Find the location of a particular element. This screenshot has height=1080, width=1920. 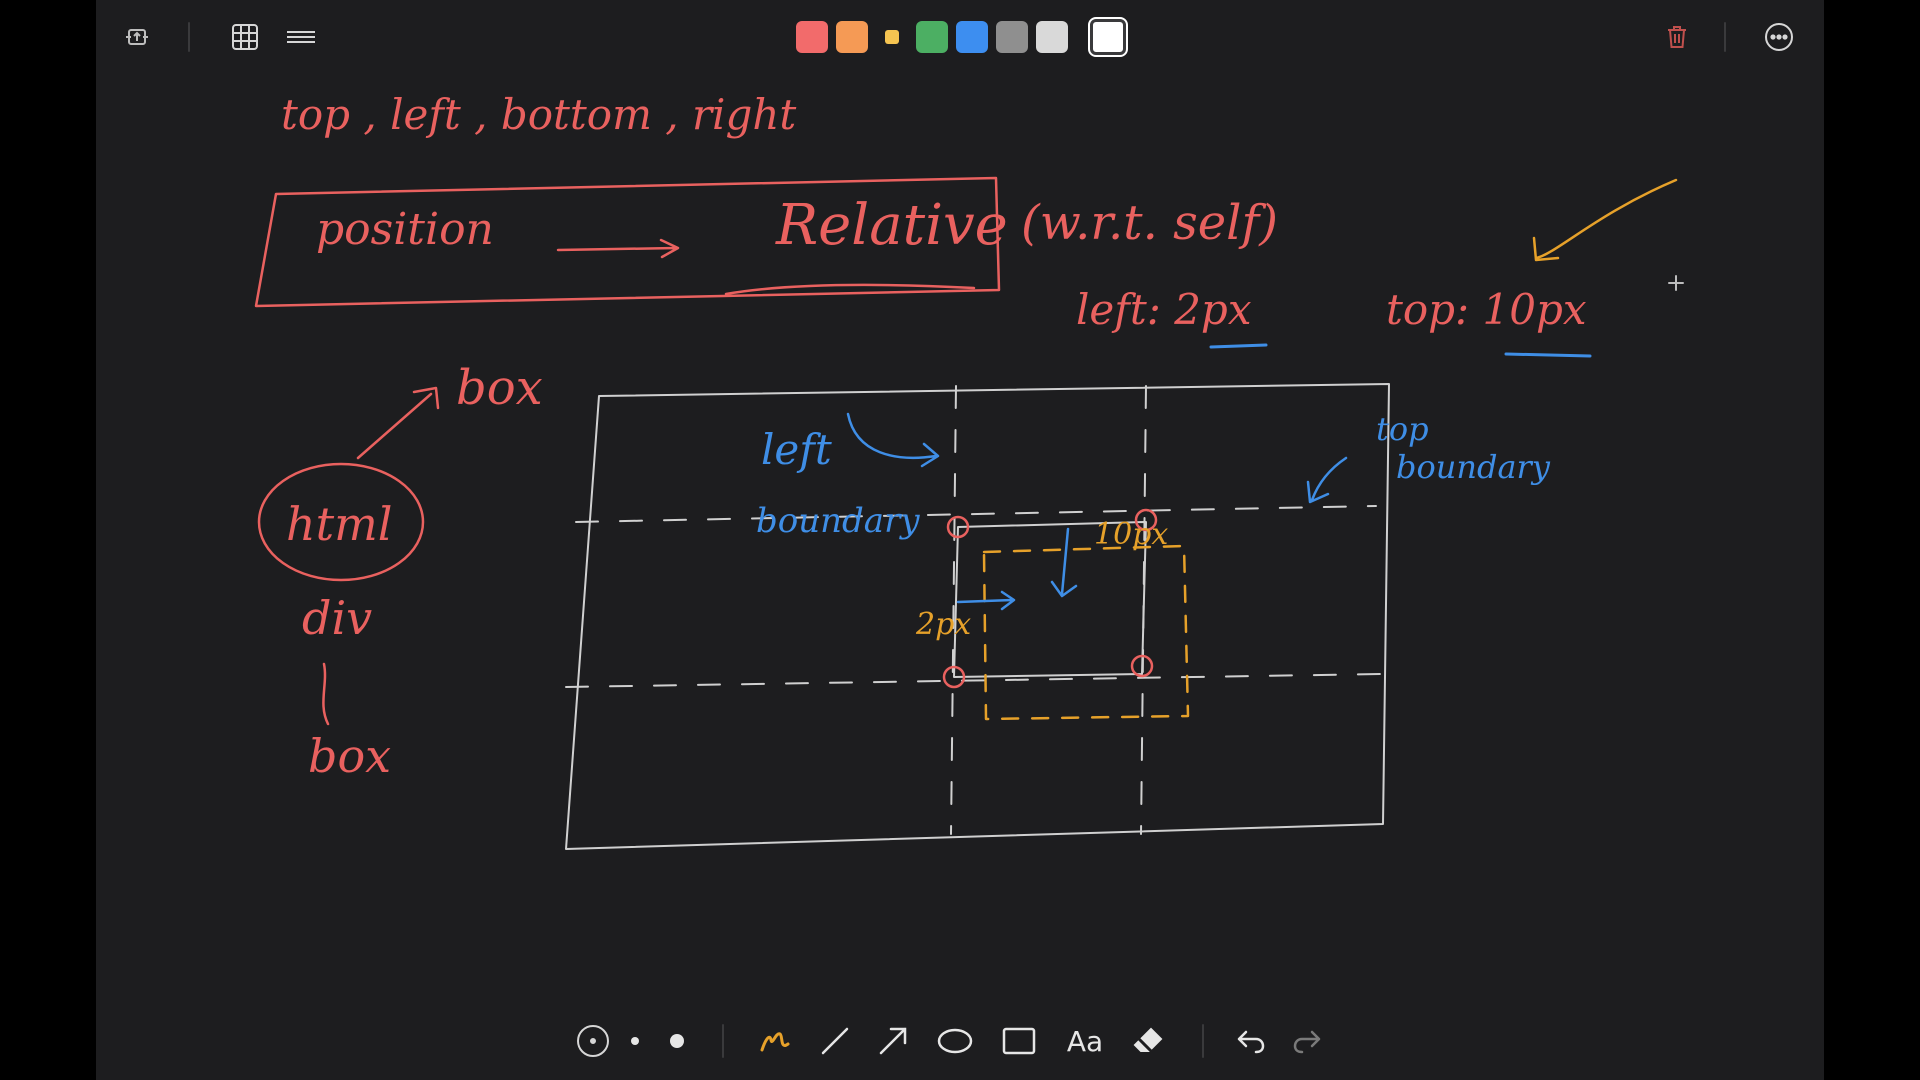

swatch-yellow is located at coordinates (892, 37).